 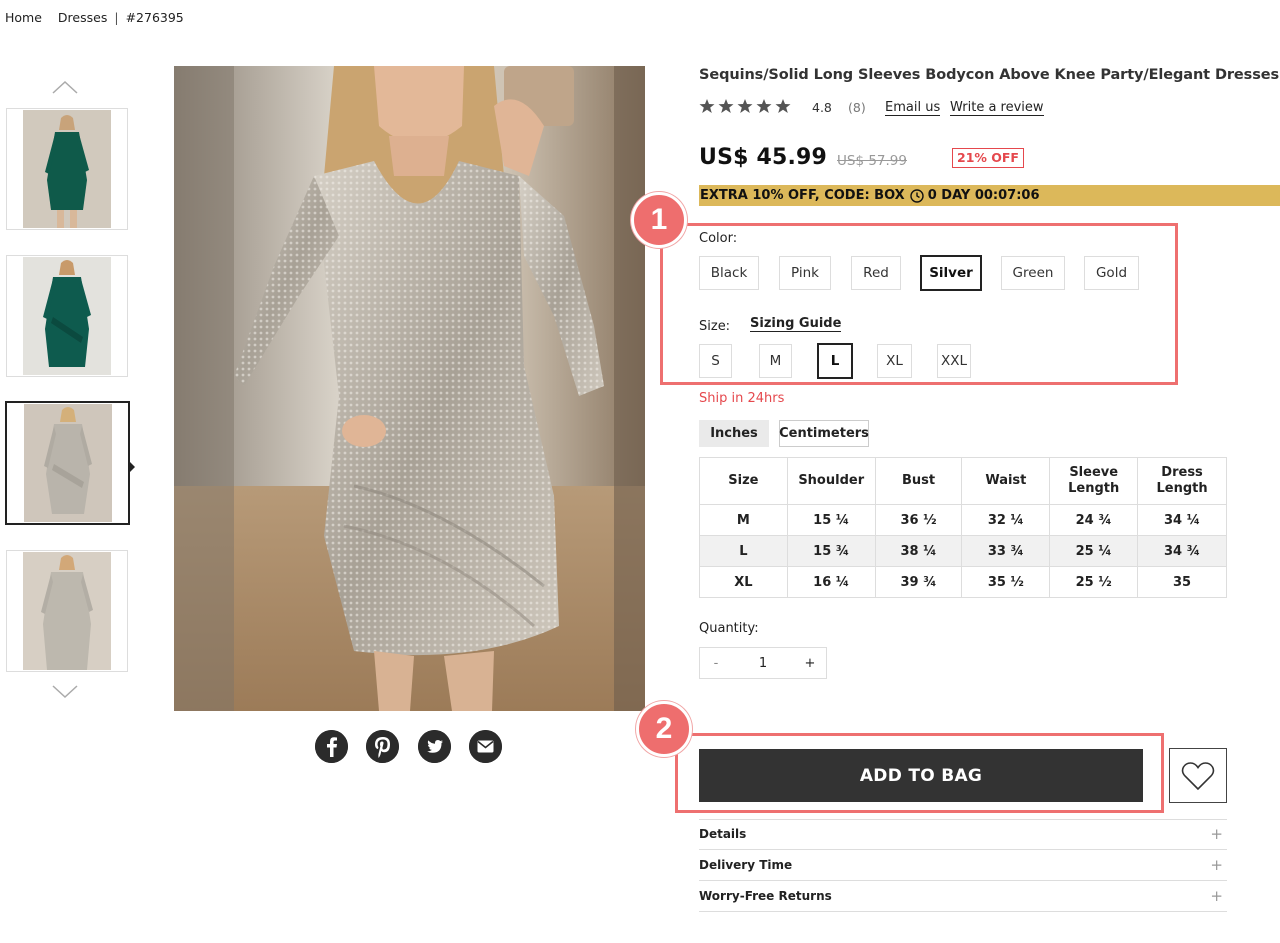 What do you see at coordinates (831, 582) in the screenshot?
I see `table-cell: 16 ¼` at bounding box center [831, 582].